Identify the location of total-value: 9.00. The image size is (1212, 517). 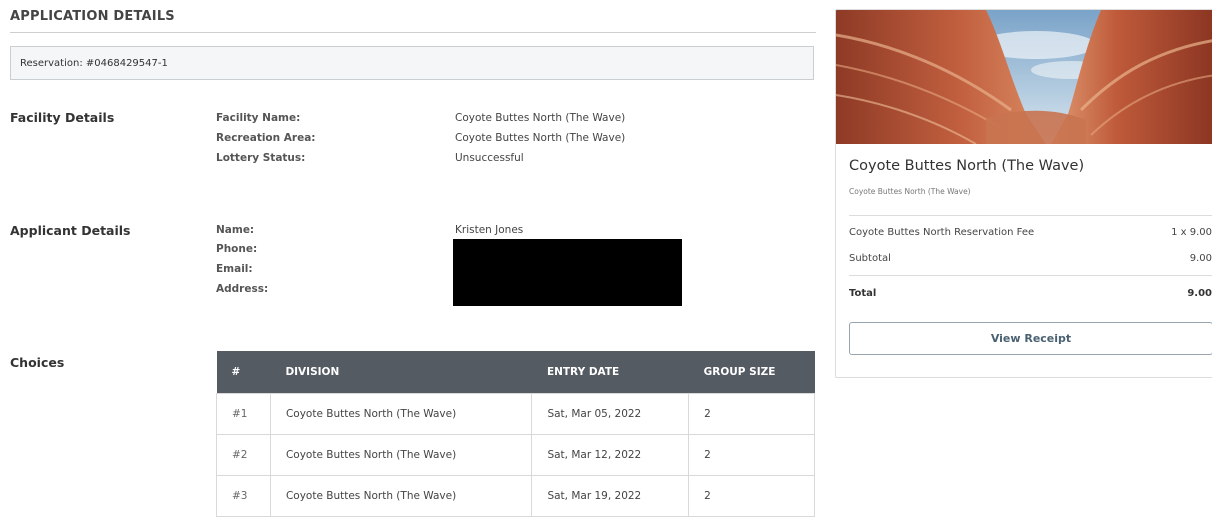
(1199, 293).